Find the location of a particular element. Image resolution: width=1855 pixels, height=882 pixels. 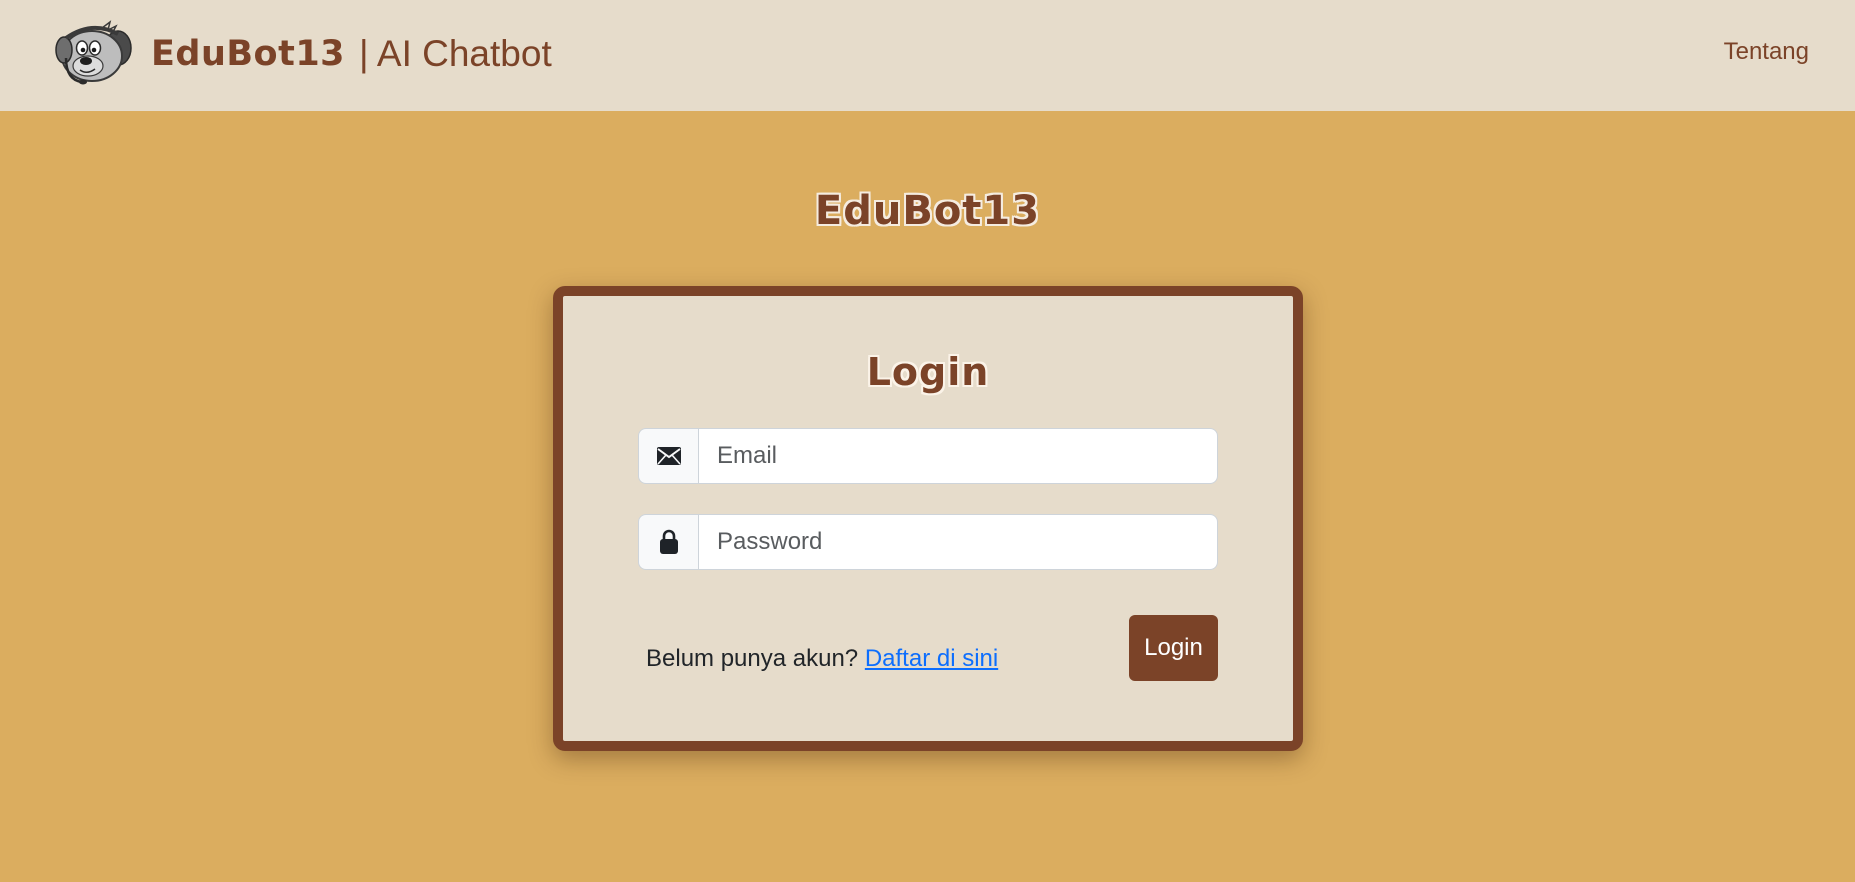

password-input-group is located at coordinates (928, 542).